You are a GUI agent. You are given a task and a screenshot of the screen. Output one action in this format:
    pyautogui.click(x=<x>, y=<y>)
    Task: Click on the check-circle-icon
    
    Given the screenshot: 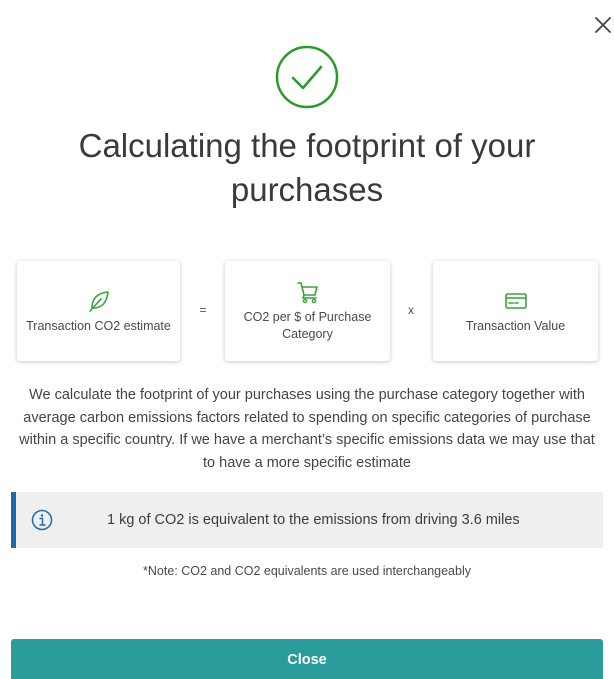 What is the action you would take?
    pyautogui.click(x=307, y=77)
    